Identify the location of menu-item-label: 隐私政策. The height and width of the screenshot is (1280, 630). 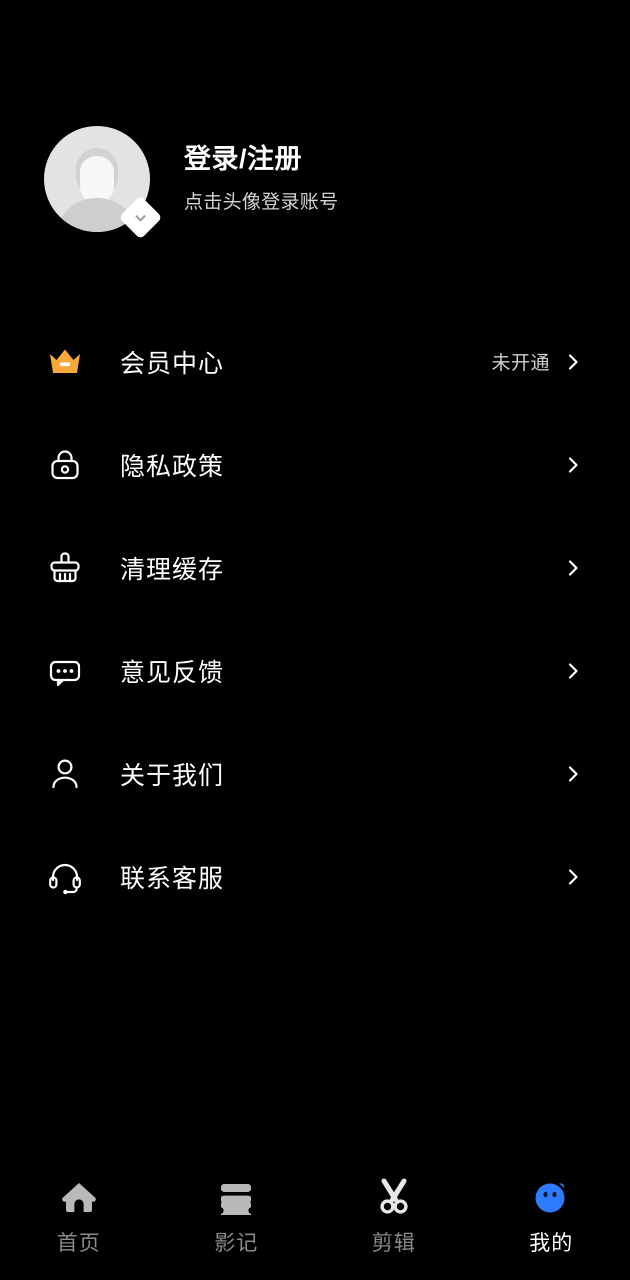
(172, 466).